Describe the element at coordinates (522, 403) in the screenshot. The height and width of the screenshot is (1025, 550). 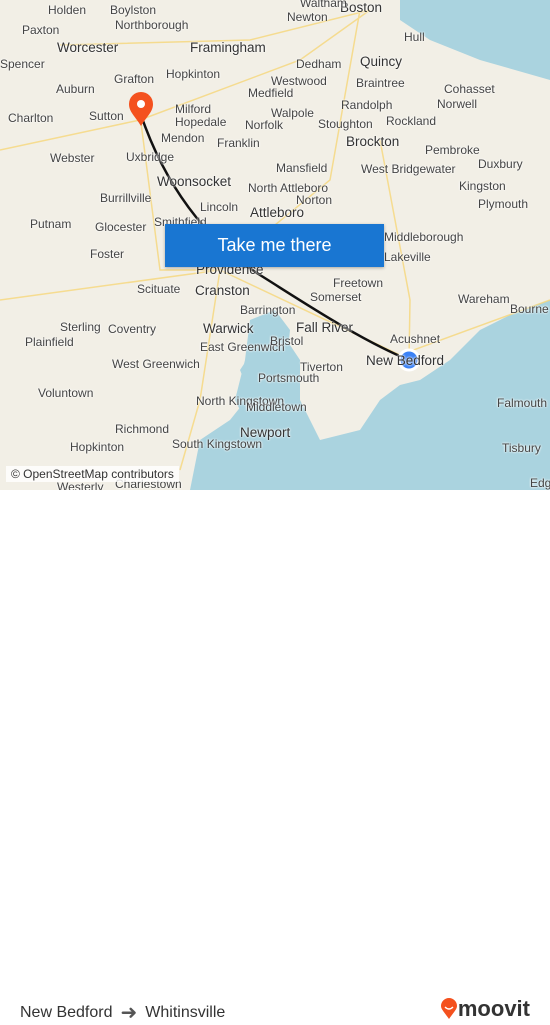
I see `place-label: Falmouth` at that location.